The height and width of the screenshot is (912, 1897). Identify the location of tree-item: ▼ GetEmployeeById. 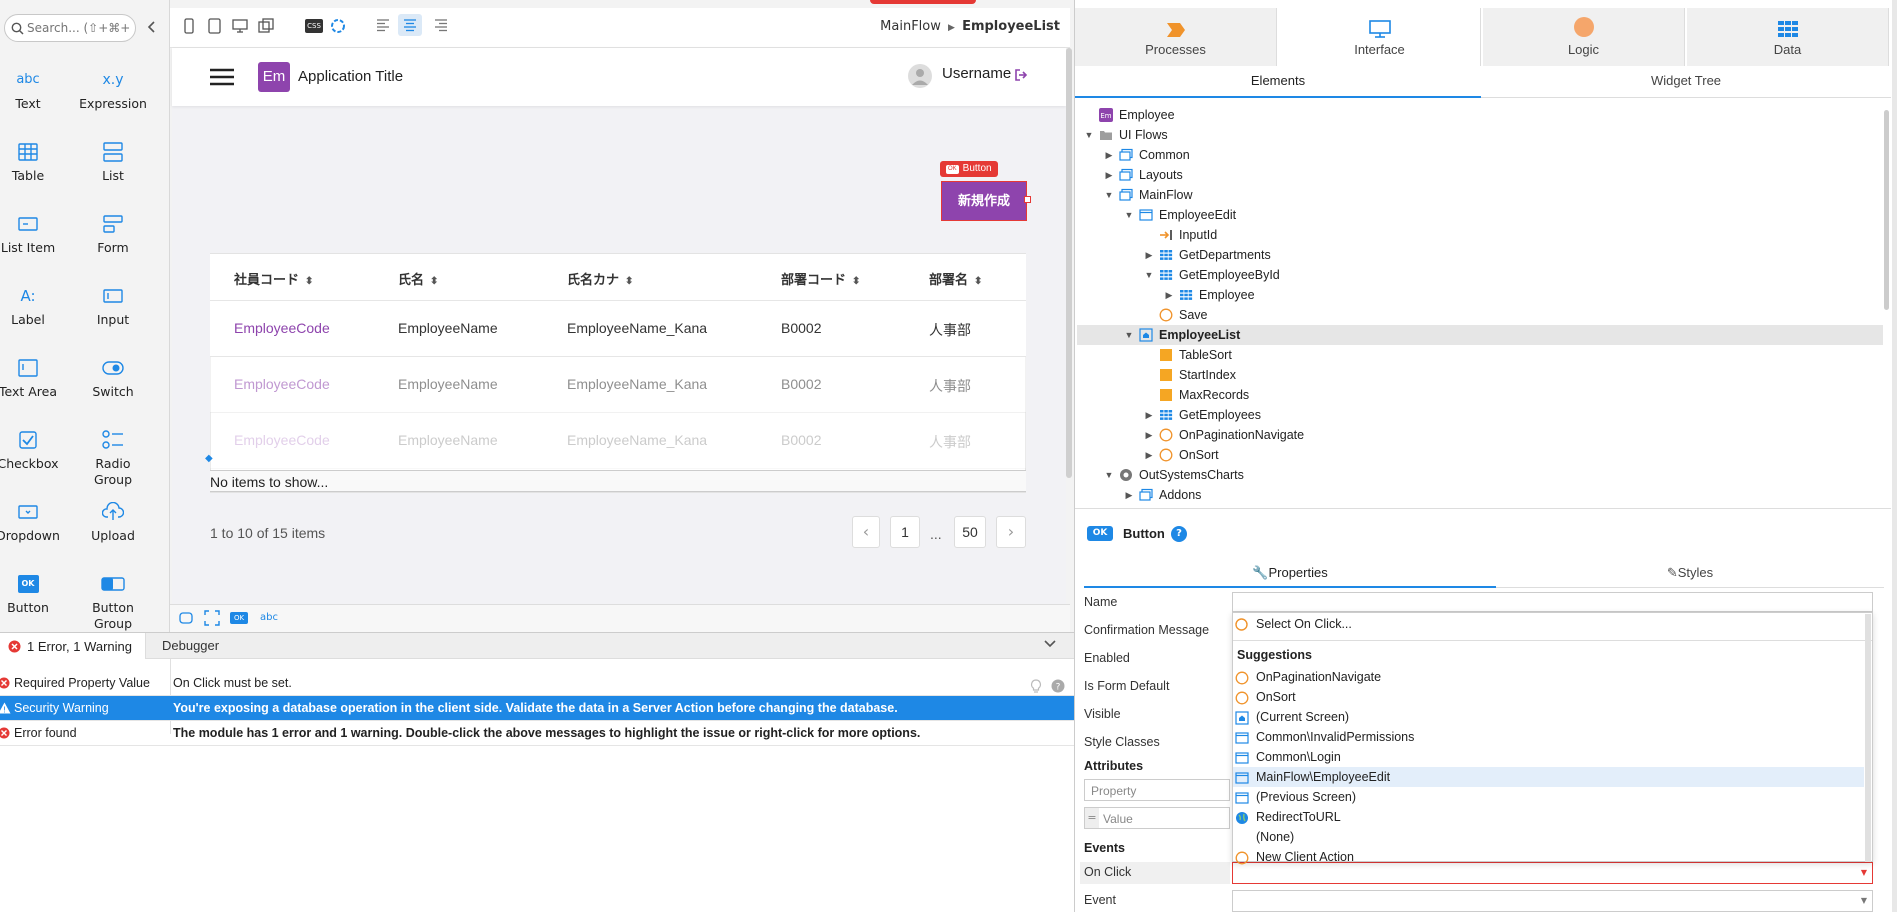
(1211, 275).